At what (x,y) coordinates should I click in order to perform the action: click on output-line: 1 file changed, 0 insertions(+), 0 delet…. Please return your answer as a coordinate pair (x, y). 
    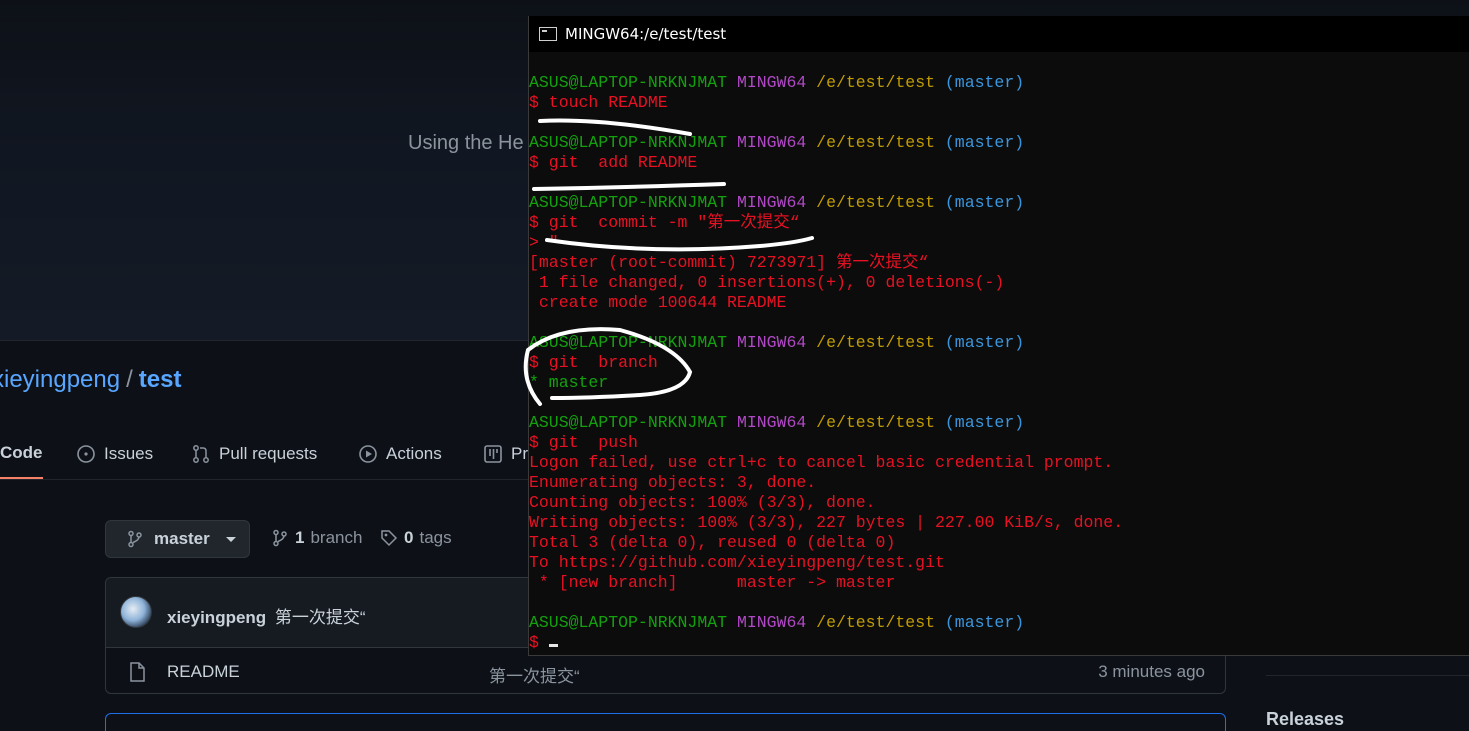
    Looking at the image, I should click on (767, 282).